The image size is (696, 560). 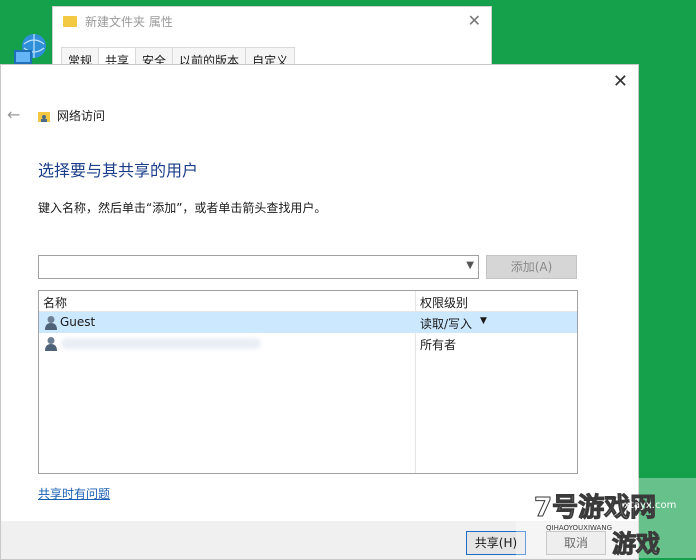 What do you see at coordinates (44, 116) in the screenshot?
I see `network-share-icon` at bounding box center [44, 116].